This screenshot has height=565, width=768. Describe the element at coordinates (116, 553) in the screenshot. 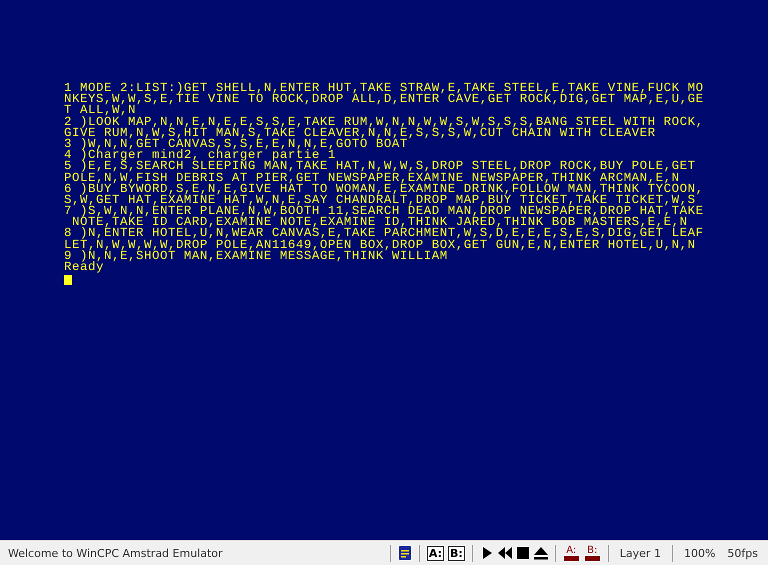

I see `status-message: Welcome to WinCPC Amstrad Emulator` at that location.